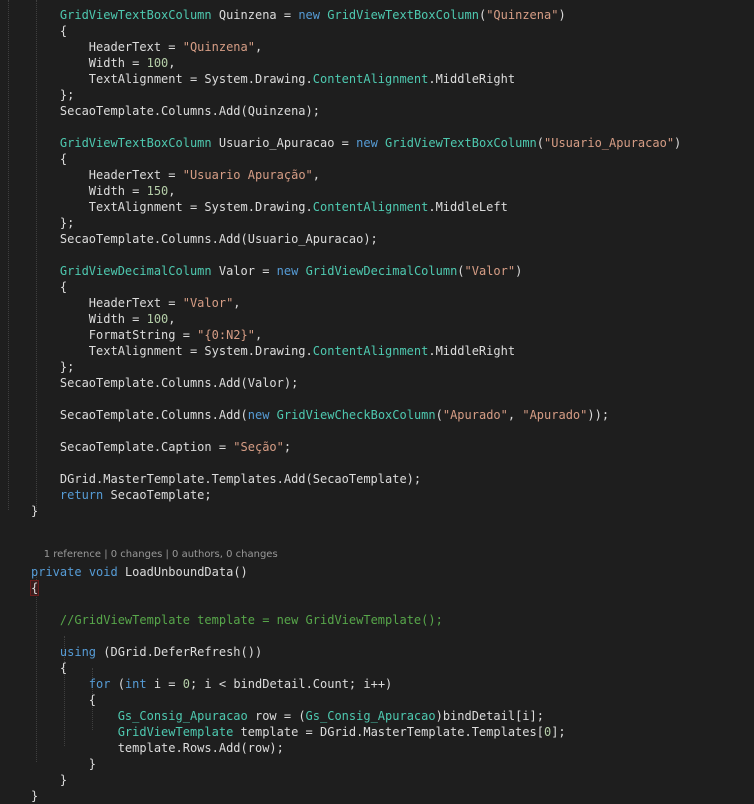  What do you see at coordinates (247, 175) in the screenshot?
I see `code-token: "Usuario Apuração"` at bounding box center [247, 175].